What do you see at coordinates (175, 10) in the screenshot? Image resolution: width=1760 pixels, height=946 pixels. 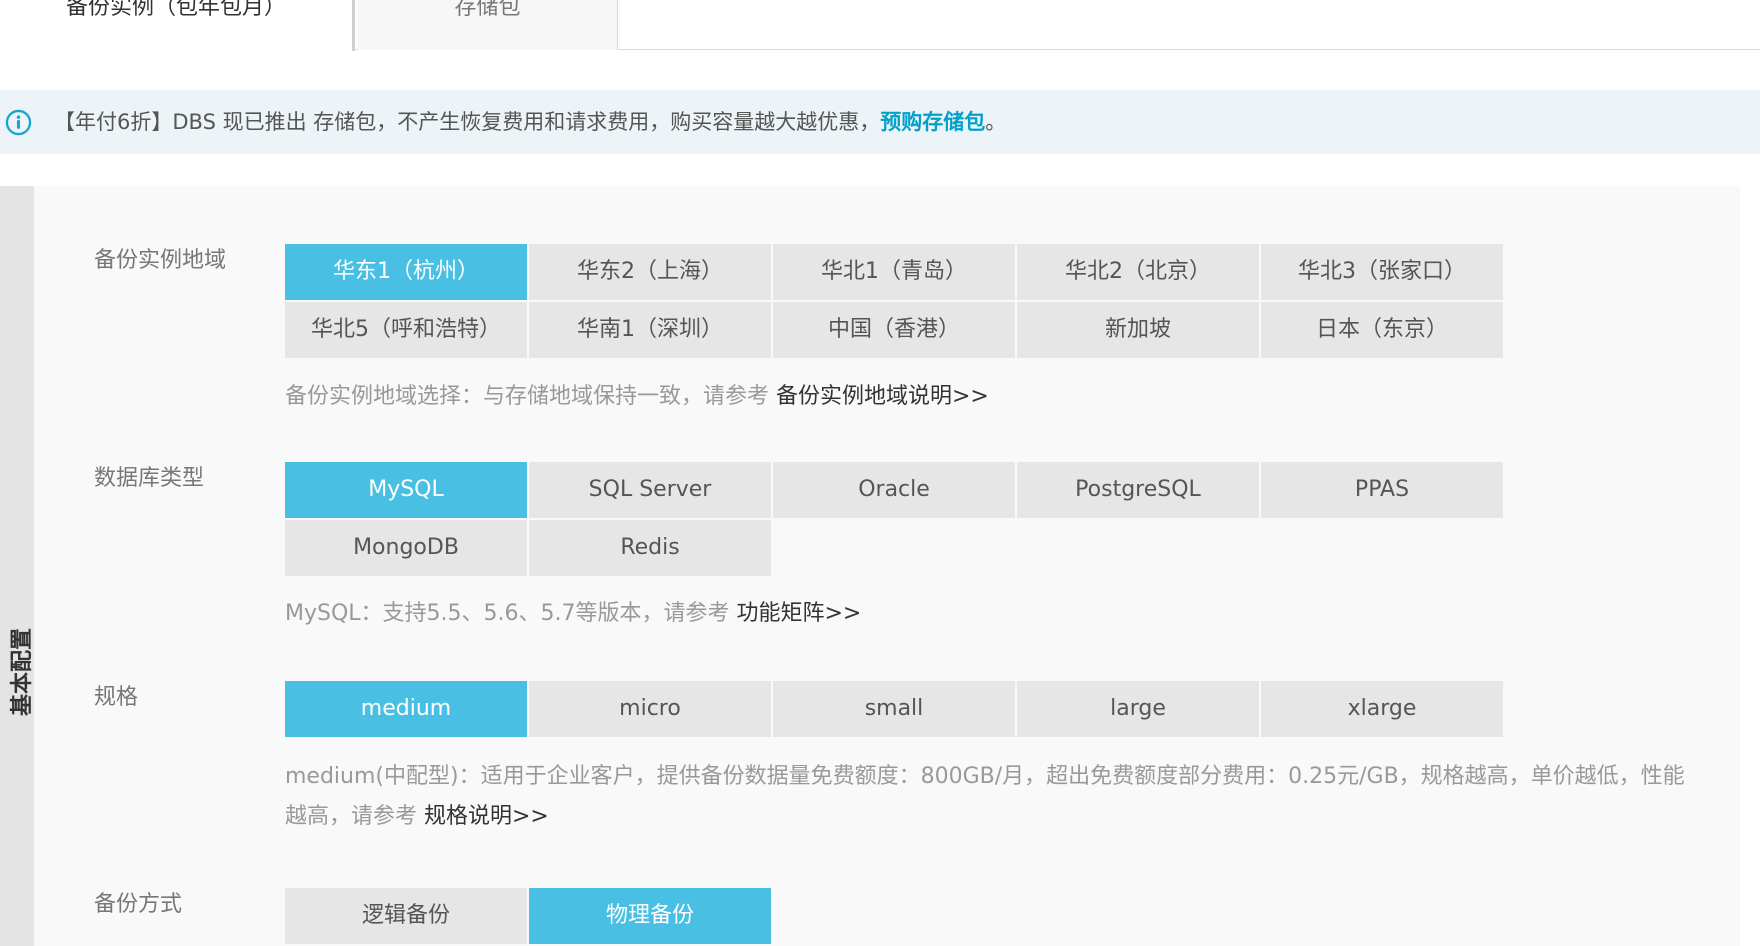 I see `tab-label: 备份实例（包年包月）` at bounding box center [175, 10].